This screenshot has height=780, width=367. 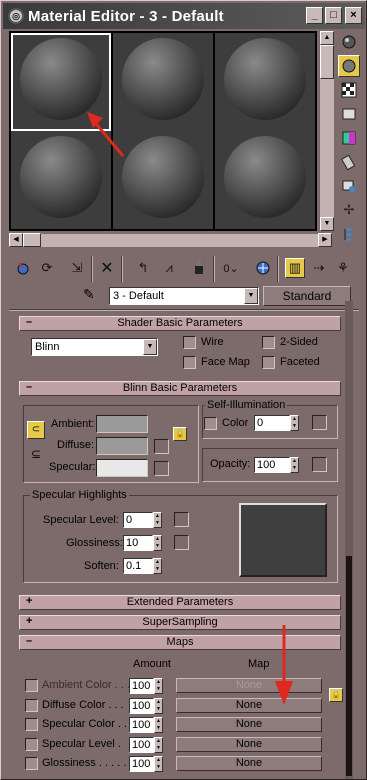 What do you see at coordinates (327, 131) in the screenshot?
I see `slots-vertical-scrollbar: ▲ ▼` at bounding box center [327, 131].